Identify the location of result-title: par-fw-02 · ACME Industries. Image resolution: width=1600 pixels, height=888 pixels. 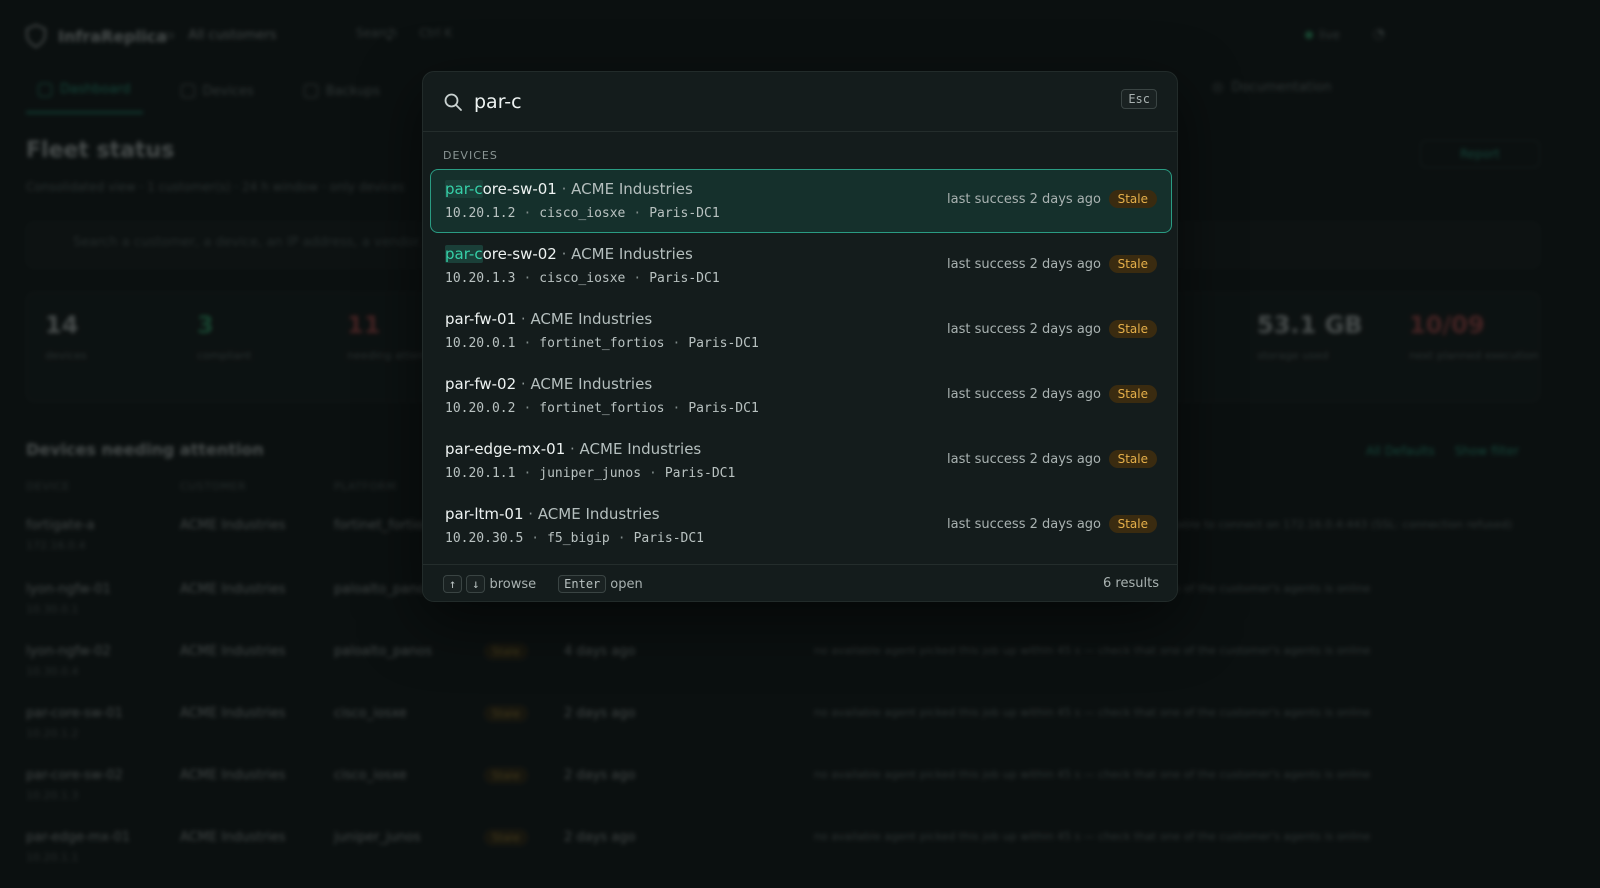
(548, 384).